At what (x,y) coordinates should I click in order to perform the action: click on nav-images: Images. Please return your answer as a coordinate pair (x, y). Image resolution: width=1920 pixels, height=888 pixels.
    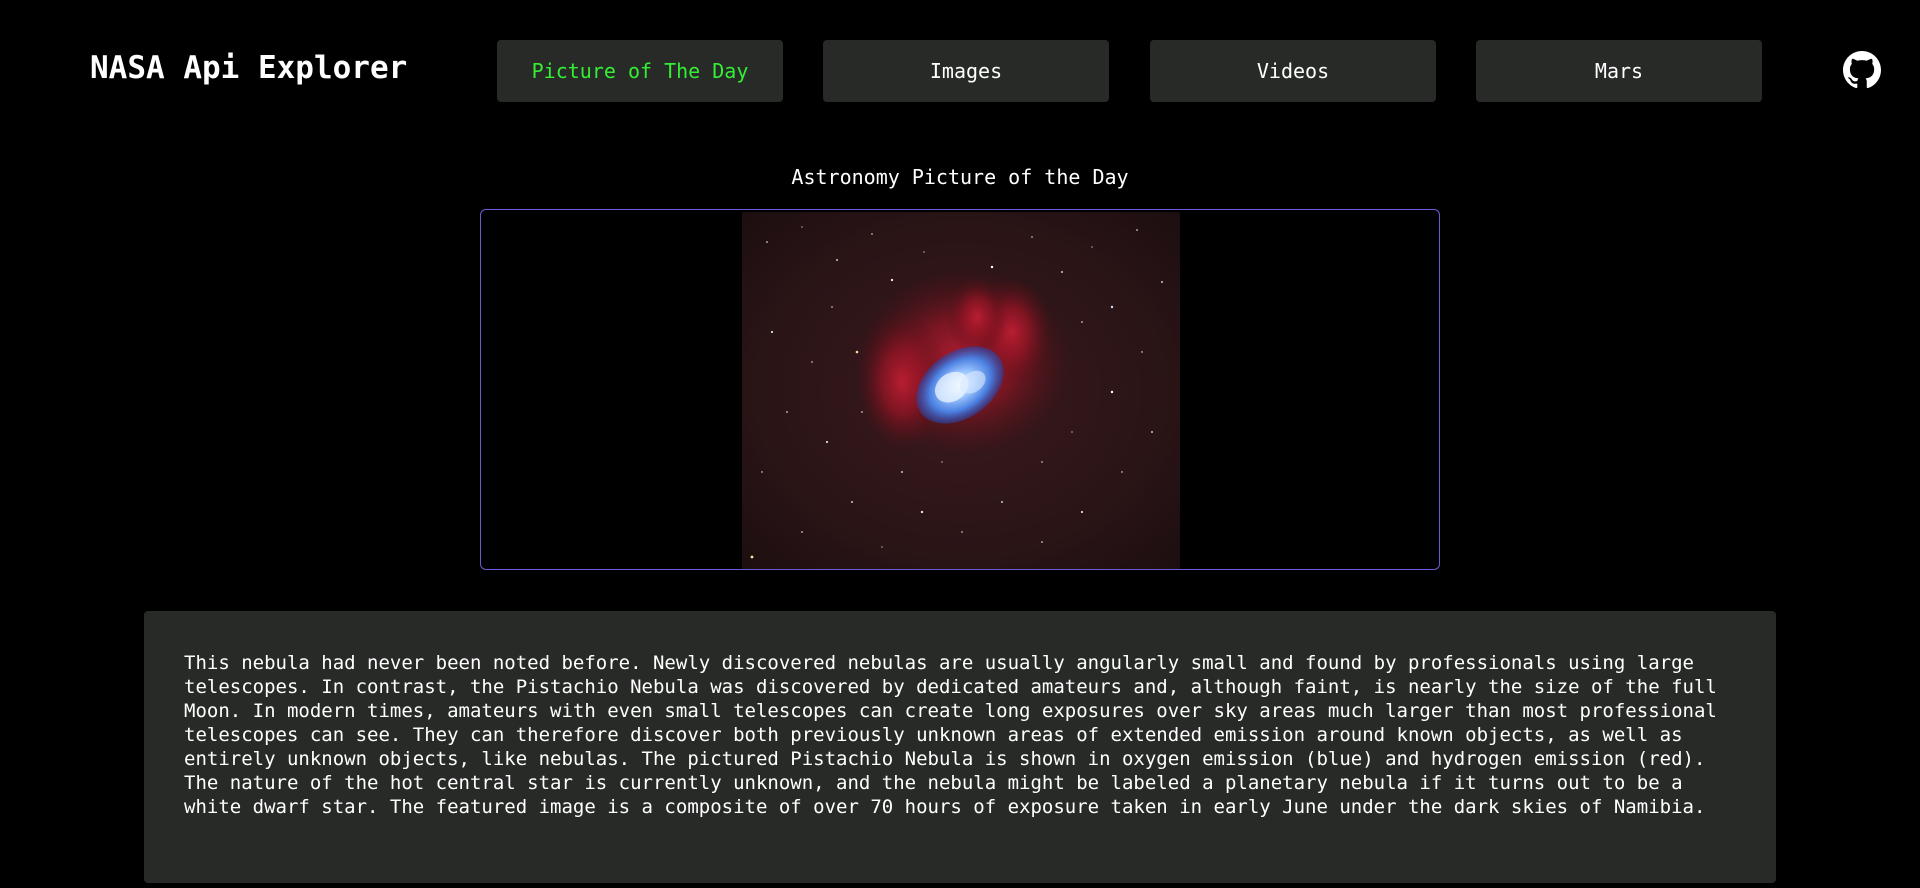
    Looking at the image, I should click on (966, 71).